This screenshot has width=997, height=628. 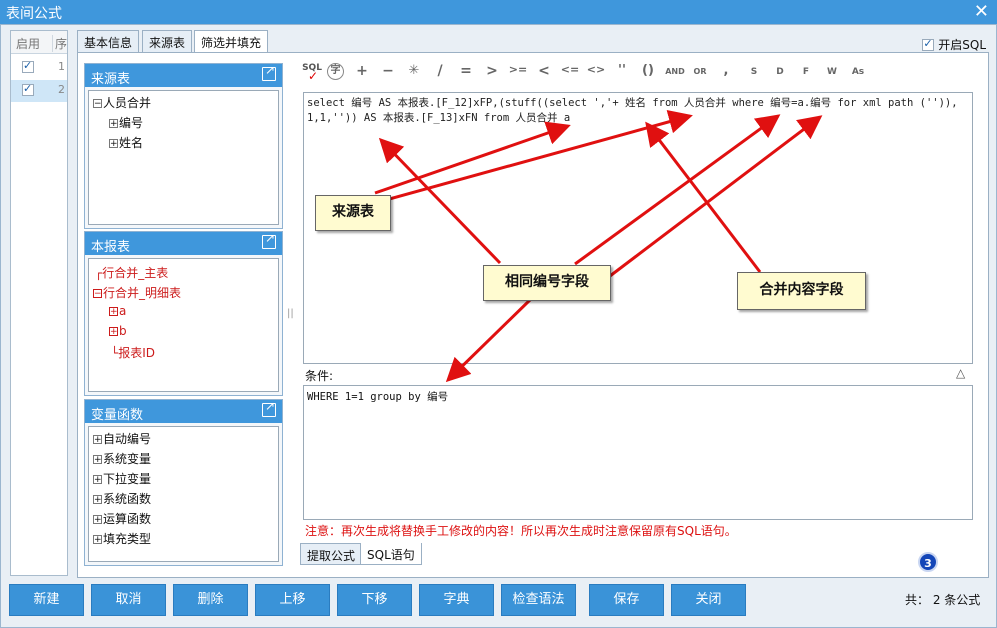 I want to click on tab-sql-statement: SQL语句, so click(x=391, y=554).